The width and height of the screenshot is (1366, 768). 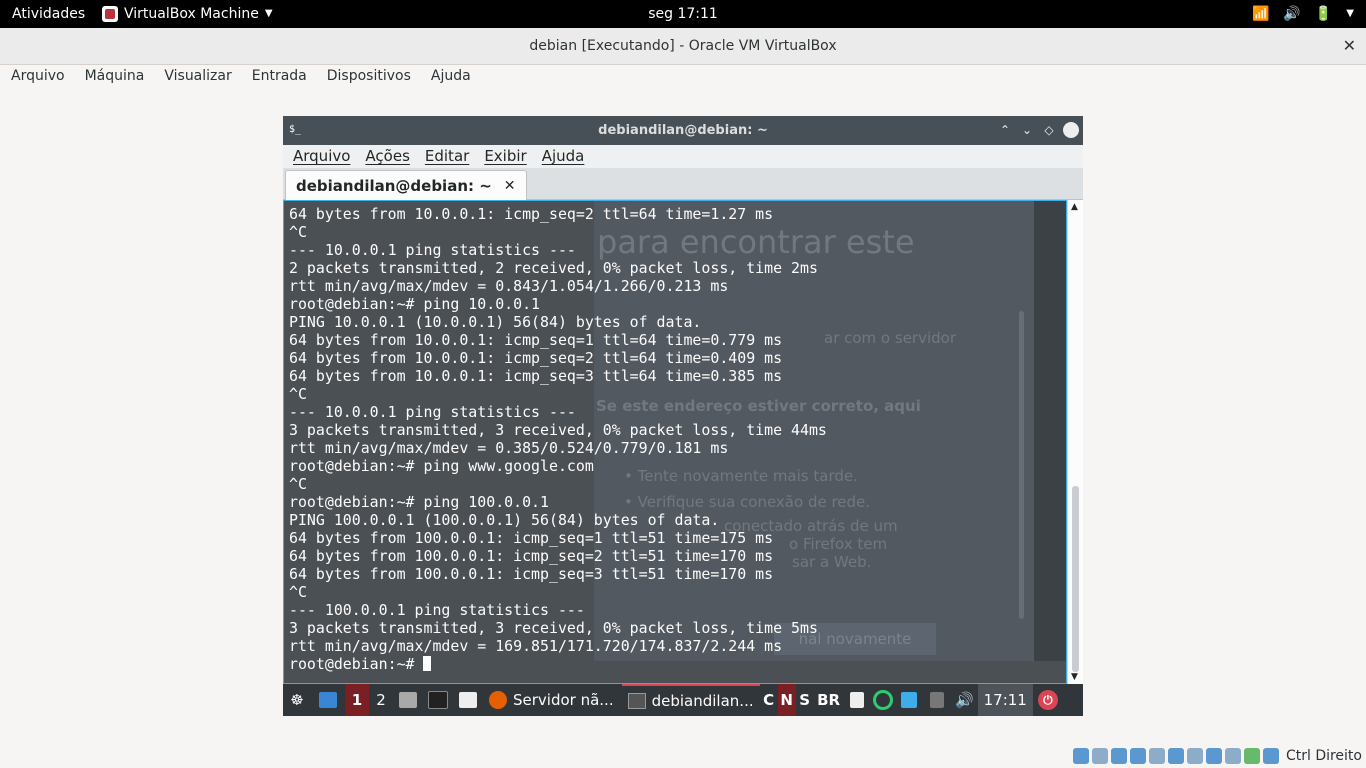 I want to click on text-cursor, so click(x=427, y=663).